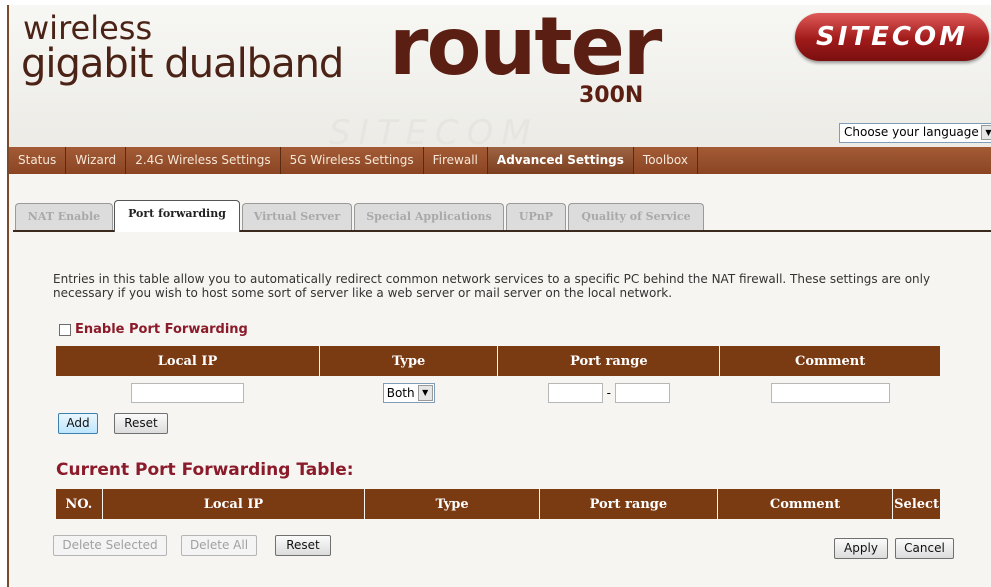 Image resolution: width=991 pixels, height=587 pixels. Describe the element at coordinates (297, 216) in the screenshot. I see `tab-virtual-server: Virtual Server` at that location.